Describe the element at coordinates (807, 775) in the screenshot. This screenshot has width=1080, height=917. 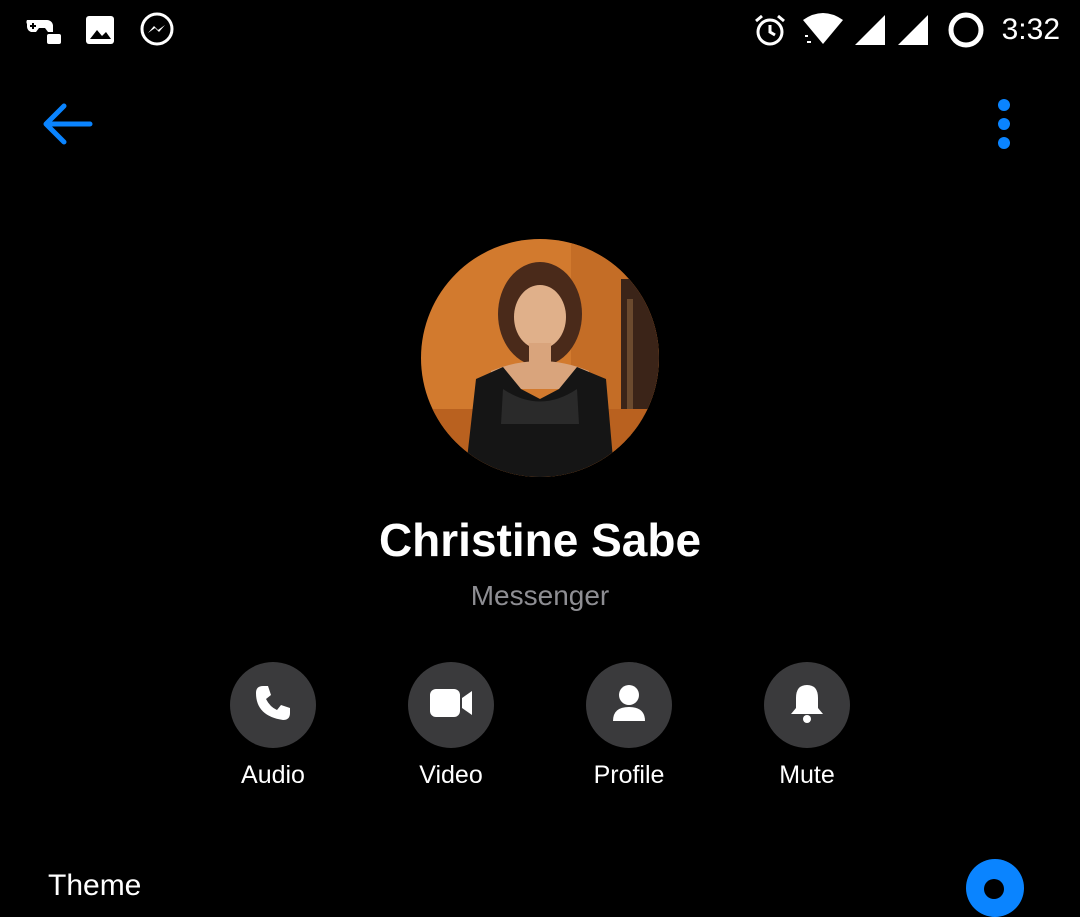
I see `mute-label: Mute` at that location.